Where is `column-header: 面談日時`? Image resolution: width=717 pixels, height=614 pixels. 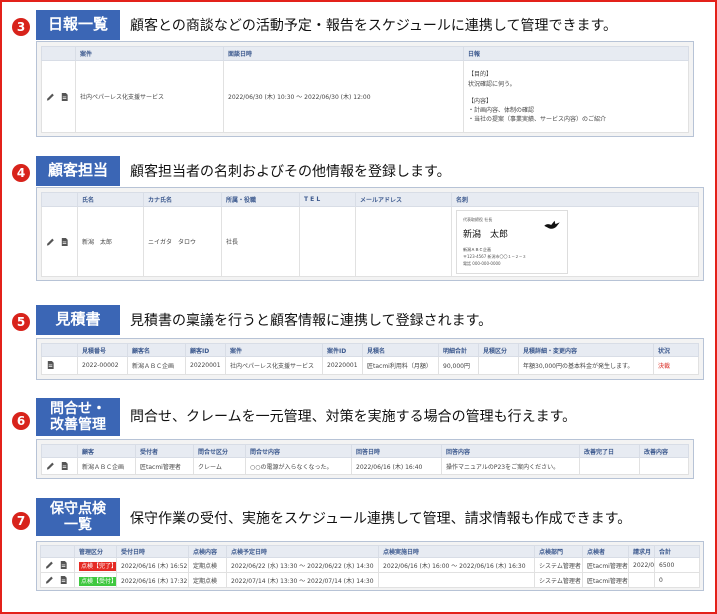 column-header: 面談日時 is located at coordinates (343, 53).